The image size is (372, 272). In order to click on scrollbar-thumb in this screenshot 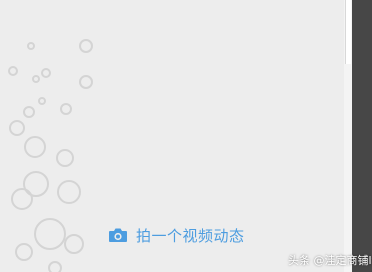, I will do `click(348, 32)`.